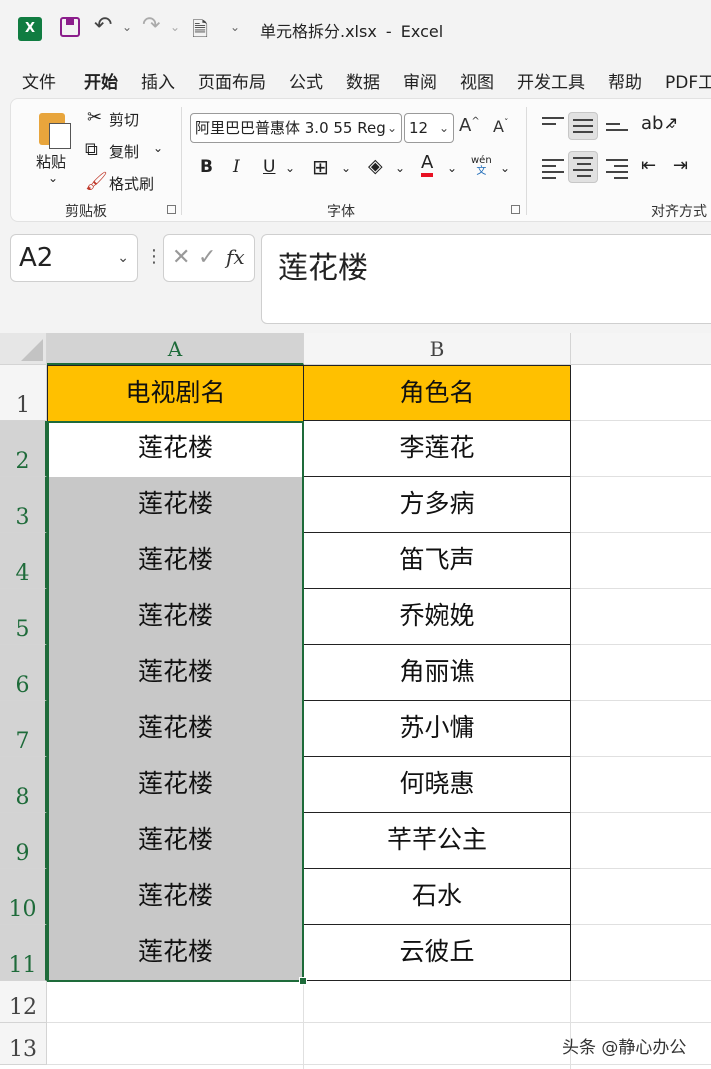  Describe the element at coordinates (269, 167) in the screenshot. I see `underline-button: U` at that location.